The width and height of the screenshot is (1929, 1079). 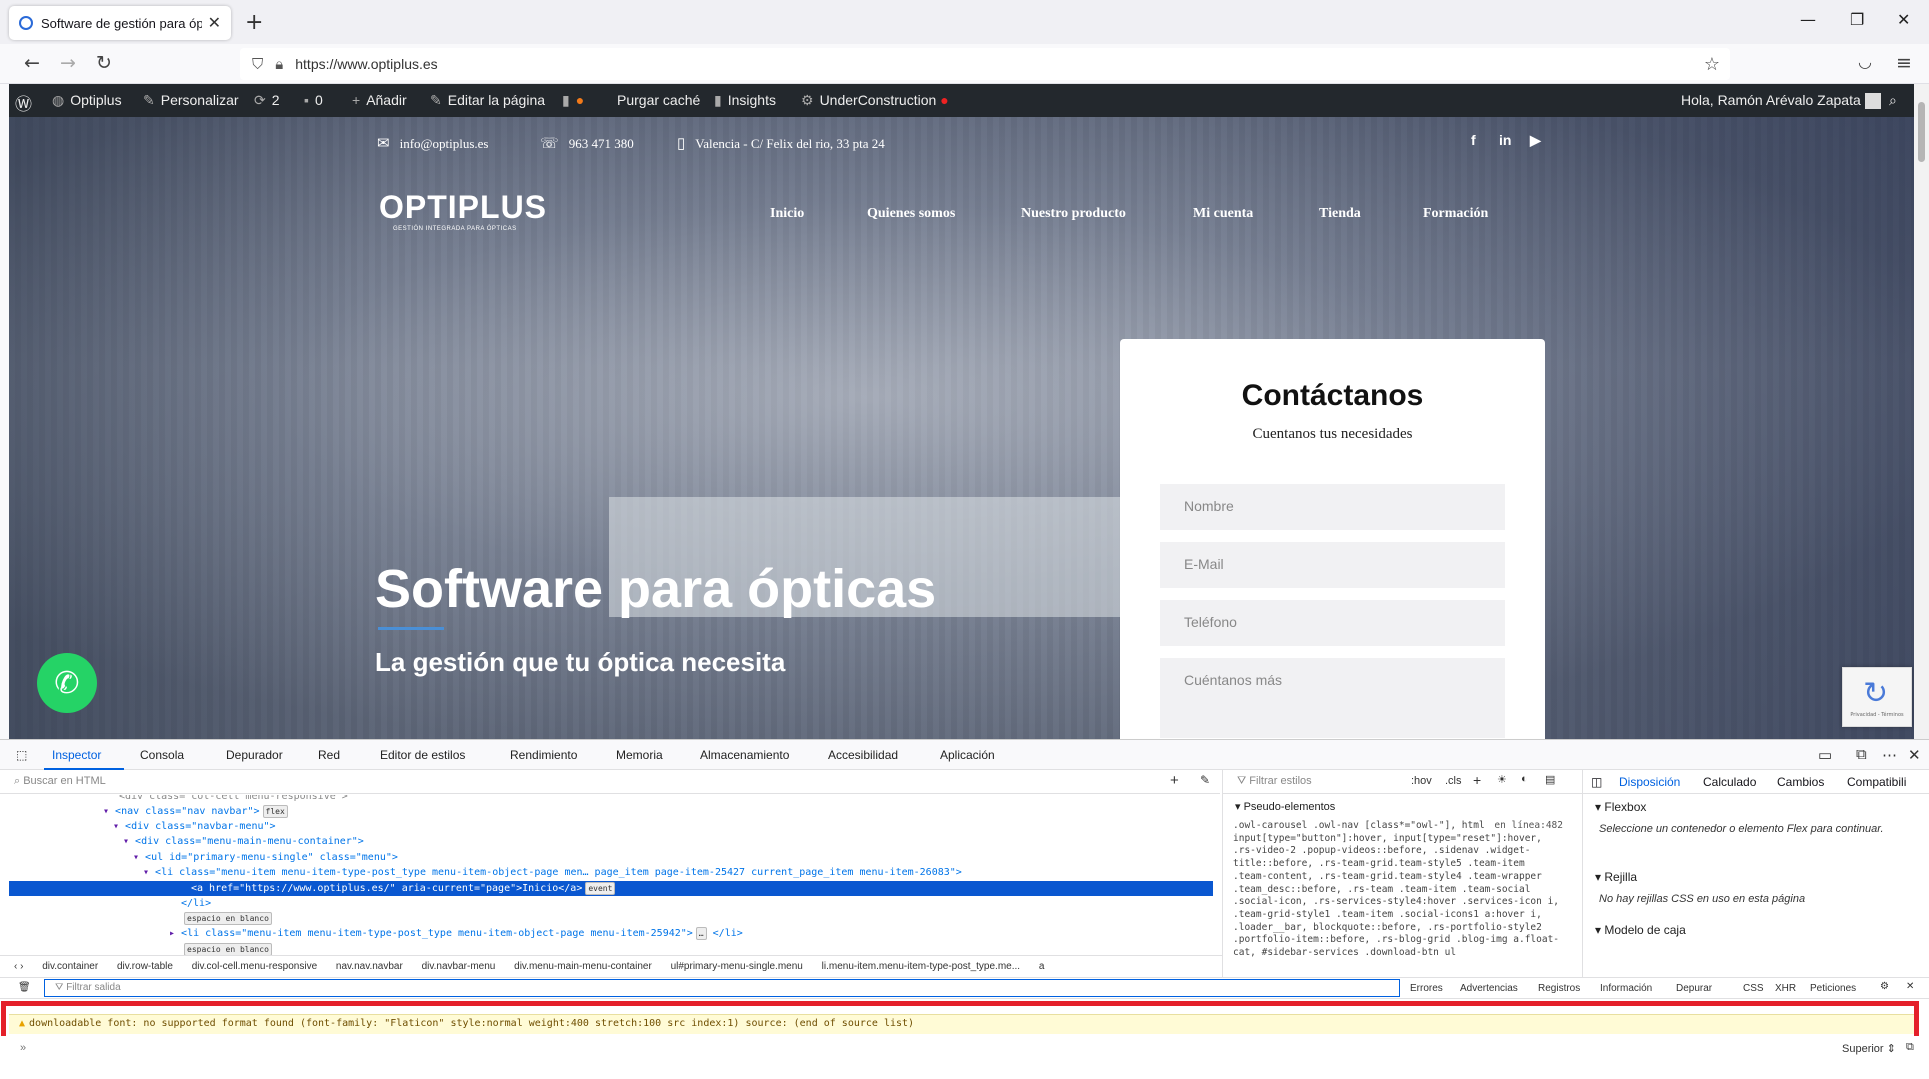 I want to click on filter-peticiones: Peticiones, so click(x=1833, y=988).